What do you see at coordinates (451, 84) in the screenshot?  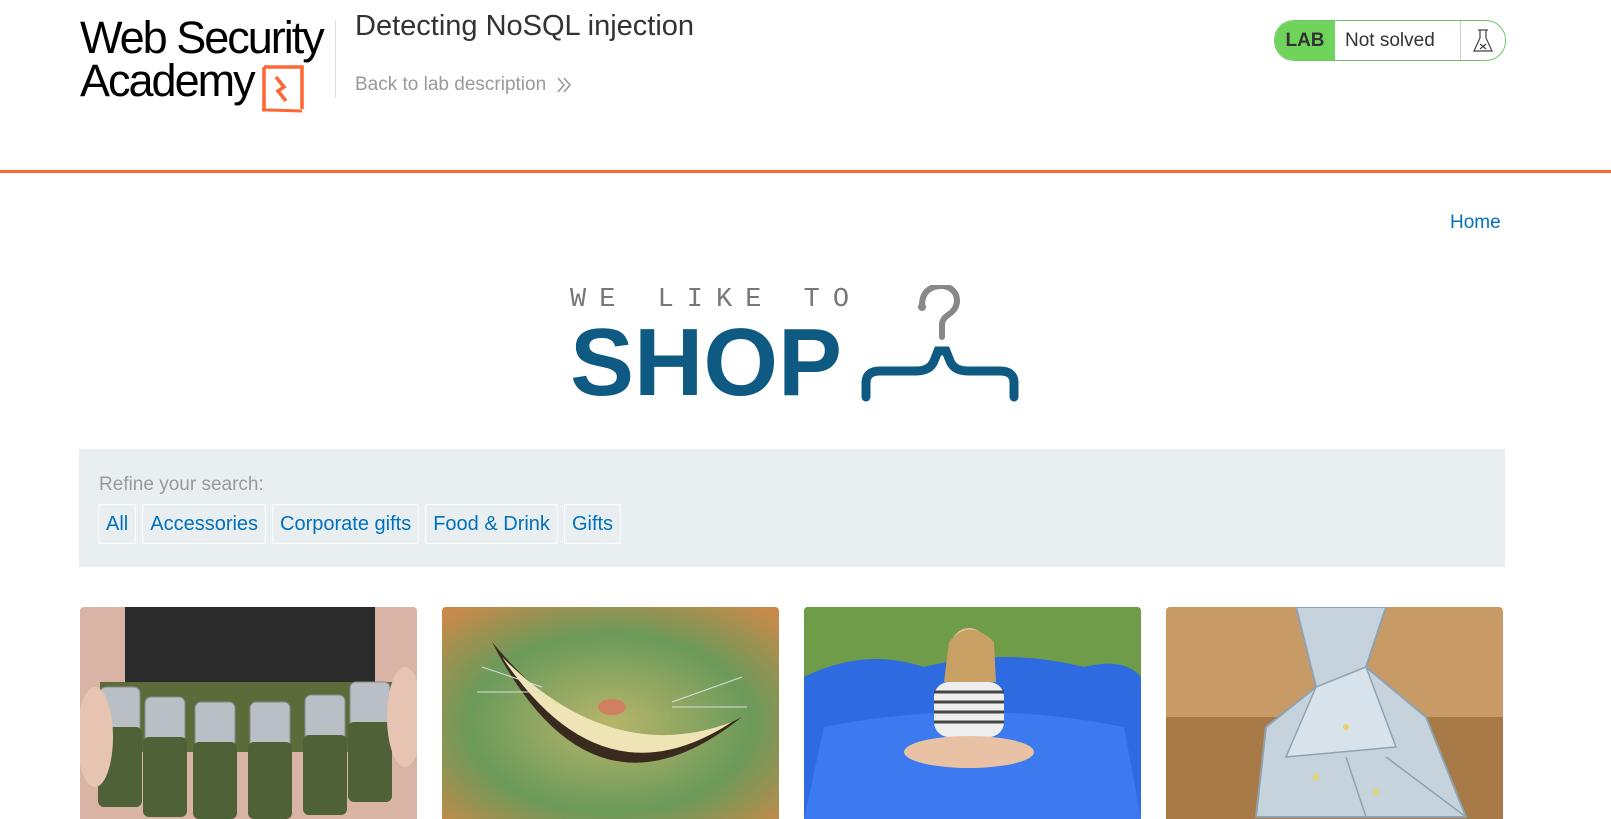 I see `back-link-label: Back to lab description` at bounding box center [451, 84].